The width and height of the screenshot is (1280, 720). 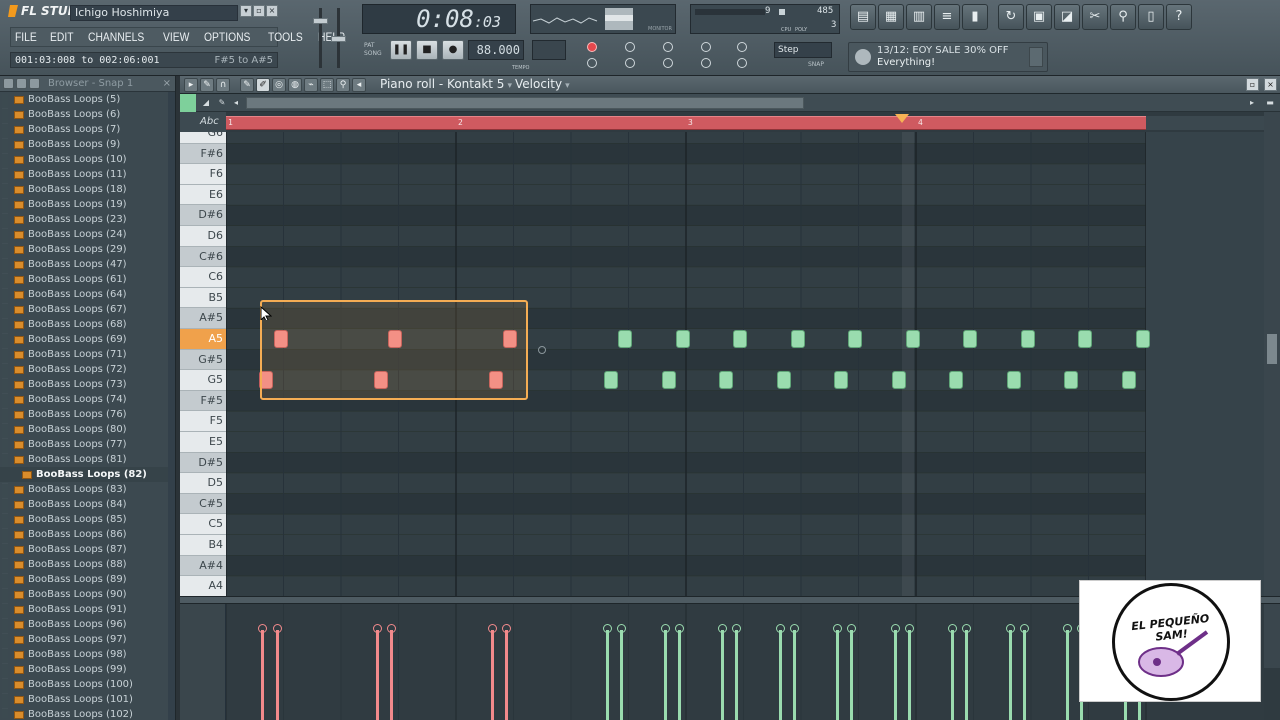 I want to click on browser-folder-item: BooBass Loops (101), so click(x=87, y=699).